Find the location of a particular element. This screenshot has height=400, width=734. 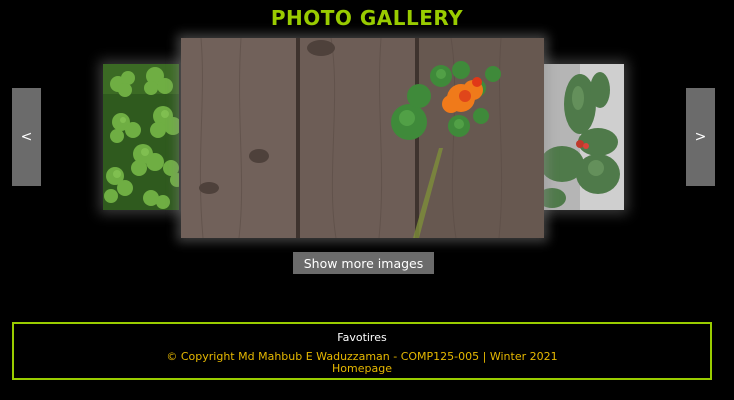

cactus-image is located at coordinates (582, 137).